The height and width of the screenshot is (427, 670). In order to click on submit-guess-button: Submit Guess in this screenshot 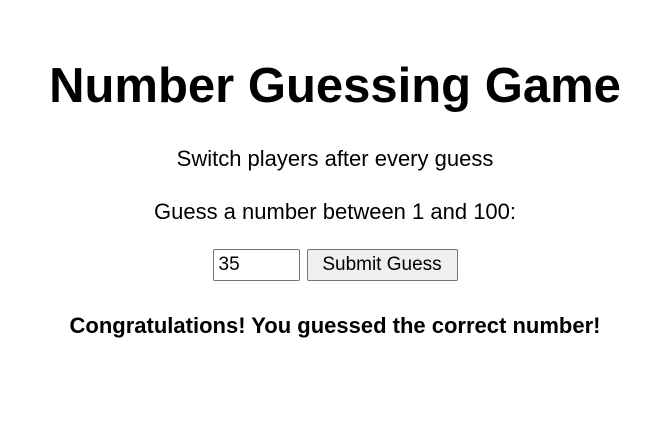, I will do `click(382, 265)`.